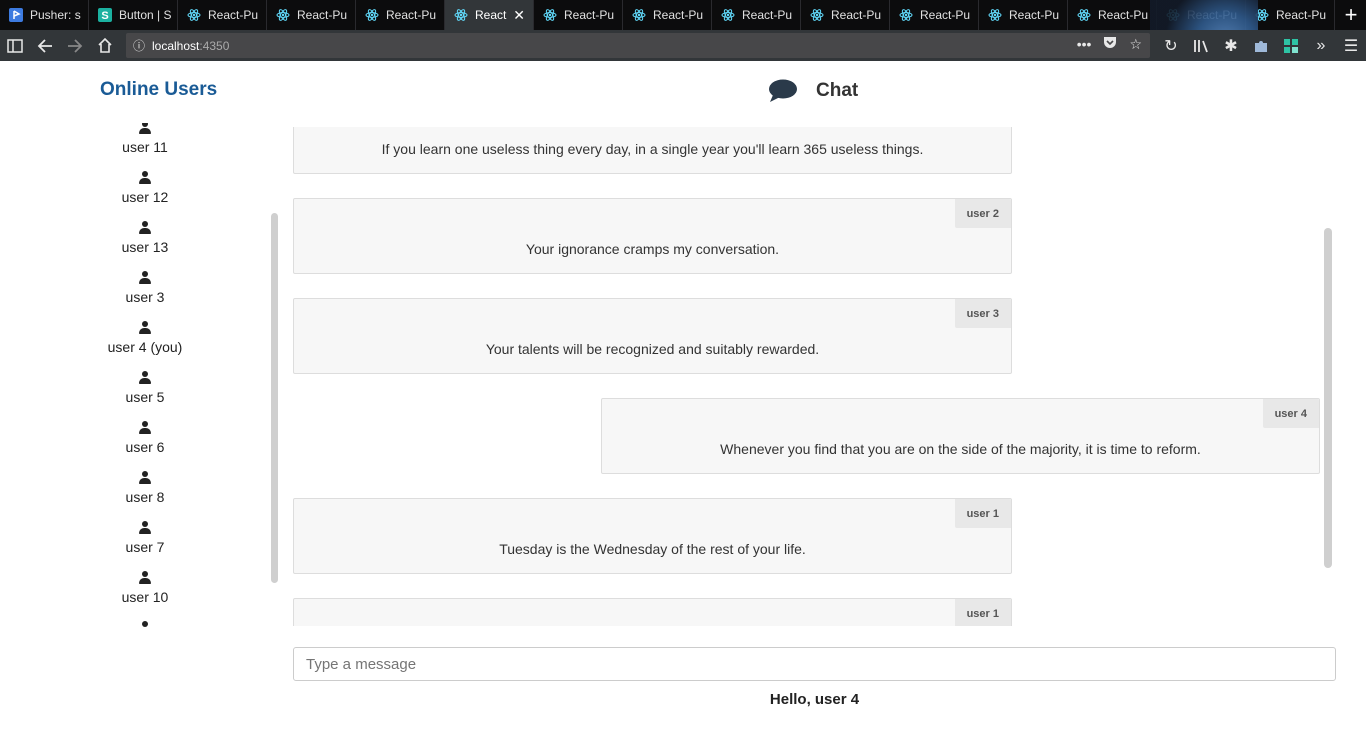 The height and width of the screenshot is (747, 1366). What do you see at coordinates (15, 45) in the screenshot?
I see `sidebar-toggle-icon` at bounding box center [15, 45].